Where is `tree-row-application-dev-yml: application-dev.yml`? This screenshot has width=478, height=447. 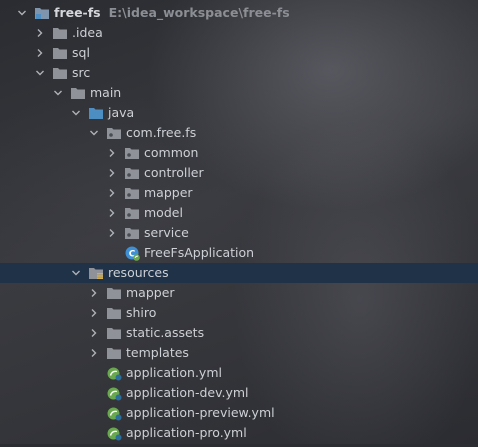 tree-row-application-dev-yml: application-dev.yml is located at coordinates (239, 393).